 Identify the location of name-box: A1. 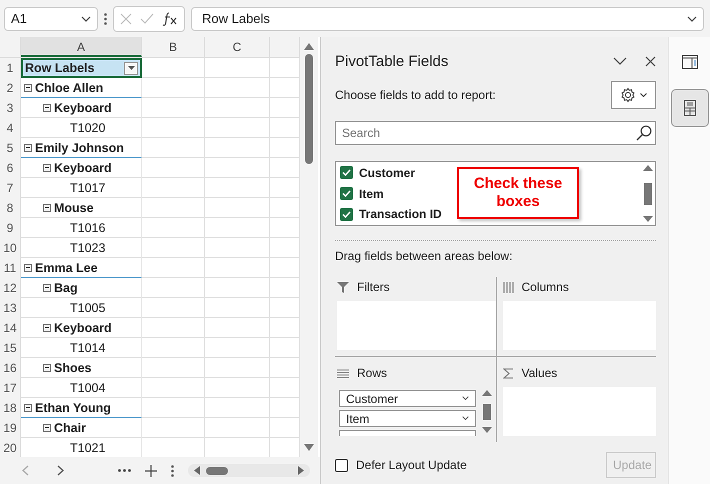
(51, 18).